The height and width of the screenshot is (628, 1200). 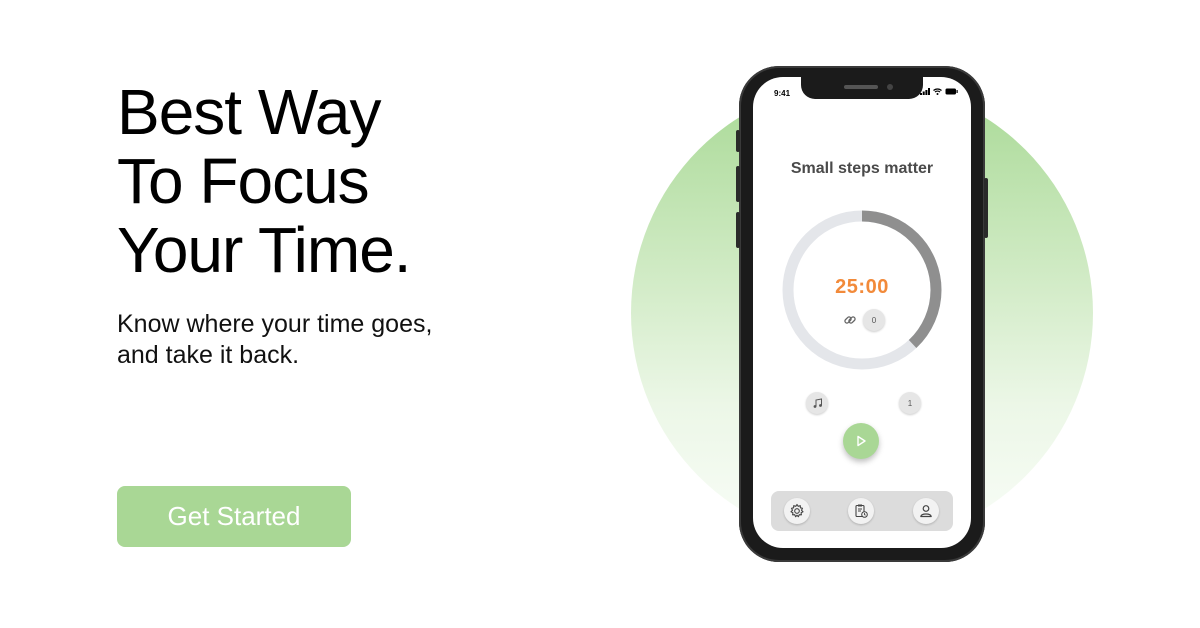 I want to click on tab-settings, so click(x=797, y=511).